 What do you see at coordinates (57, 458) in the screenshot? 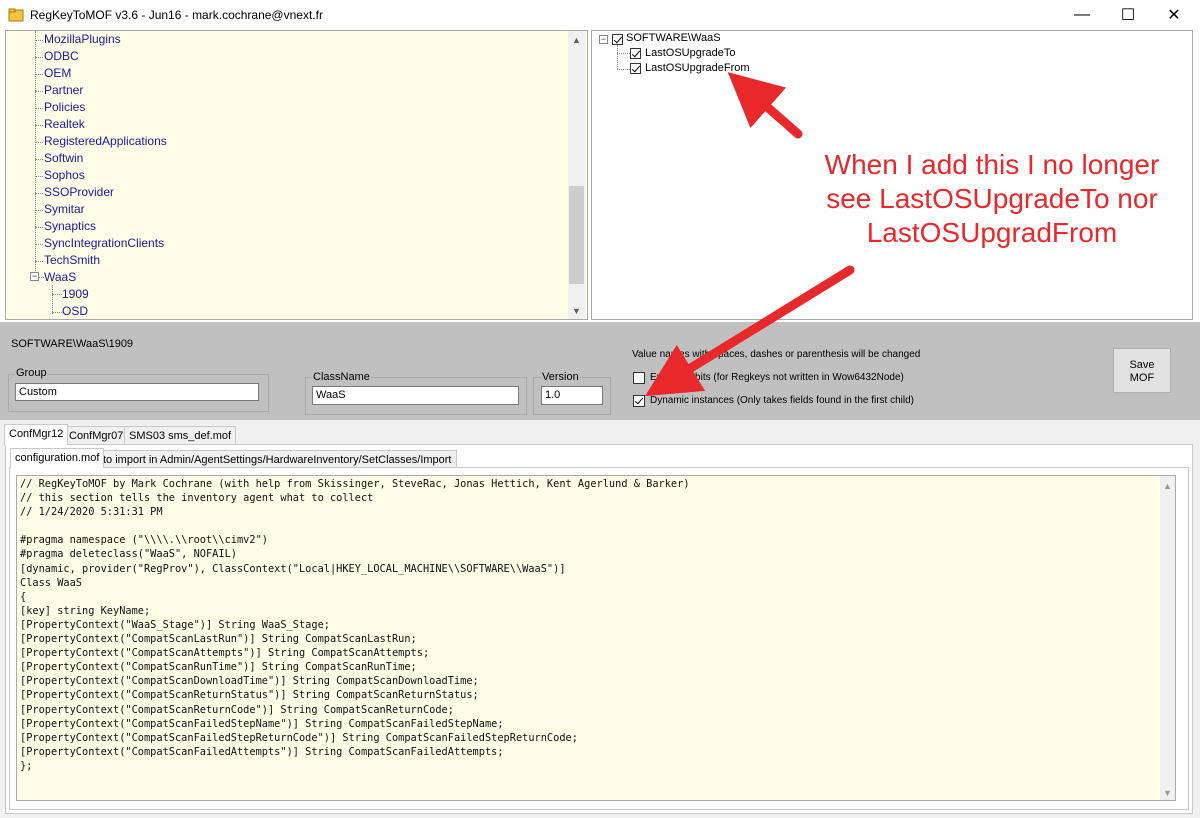
I see `tab-configuration-mof: configuration.mof` at bounding box center [57, 458].